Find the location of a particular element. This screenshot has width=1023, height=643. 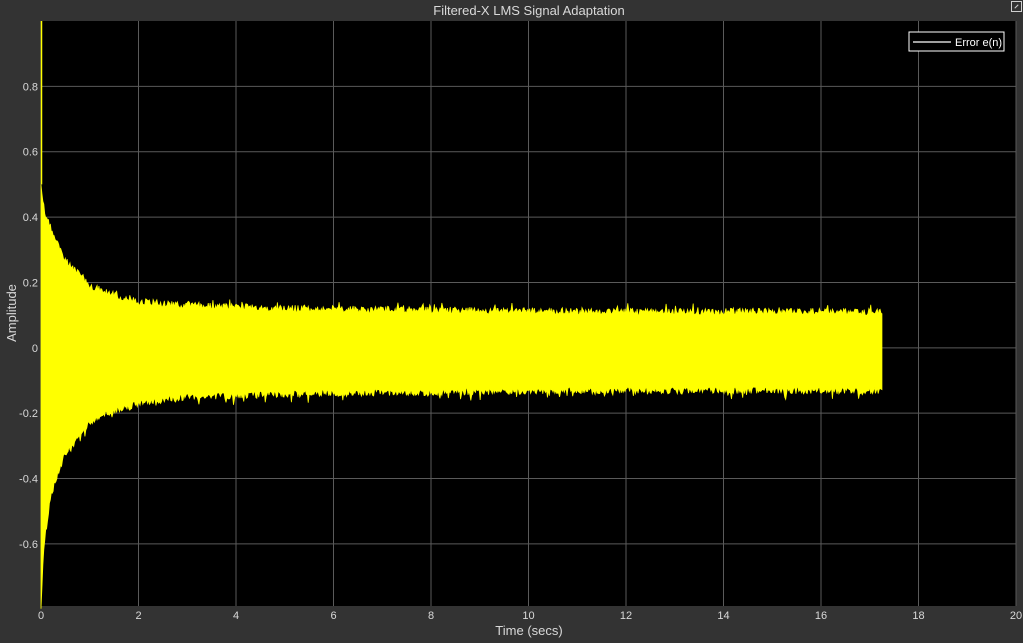

x-tick-label: 4 is located at coordinates (236, 616).